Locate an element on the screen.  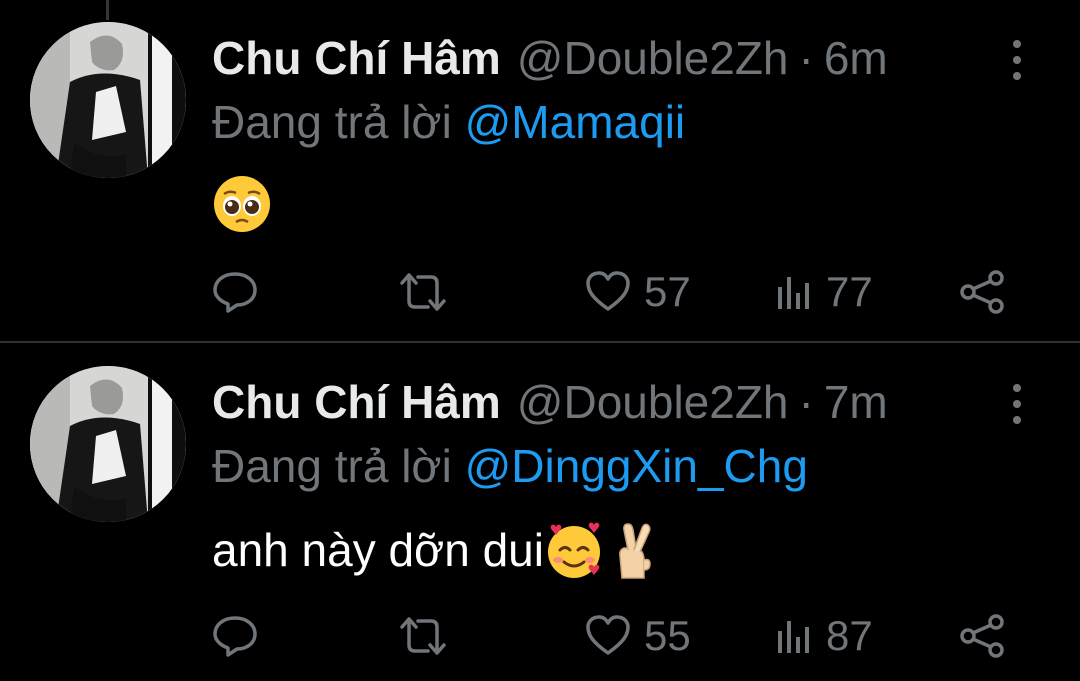
replying-to: Đang trả lời @Mamaqii is located at coordinates (448, 122).